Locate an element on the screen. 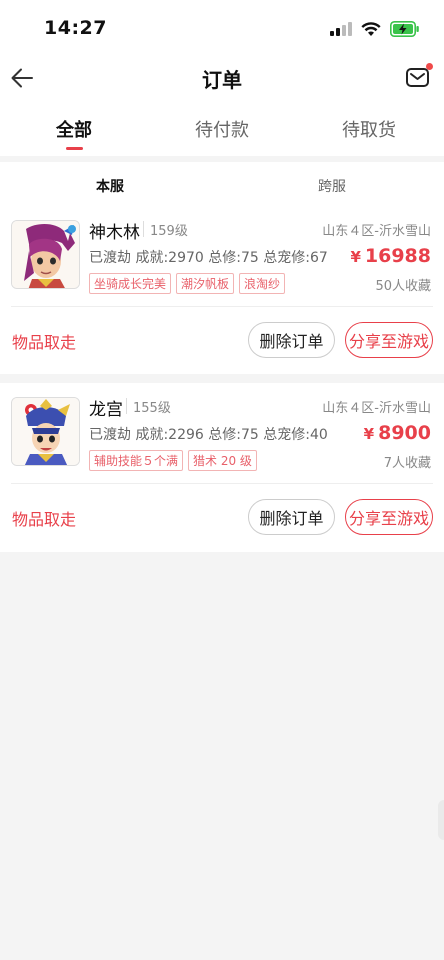 The height and width of the screenshot is (960, 444). notification-dot is located at coordinates (429, 66).